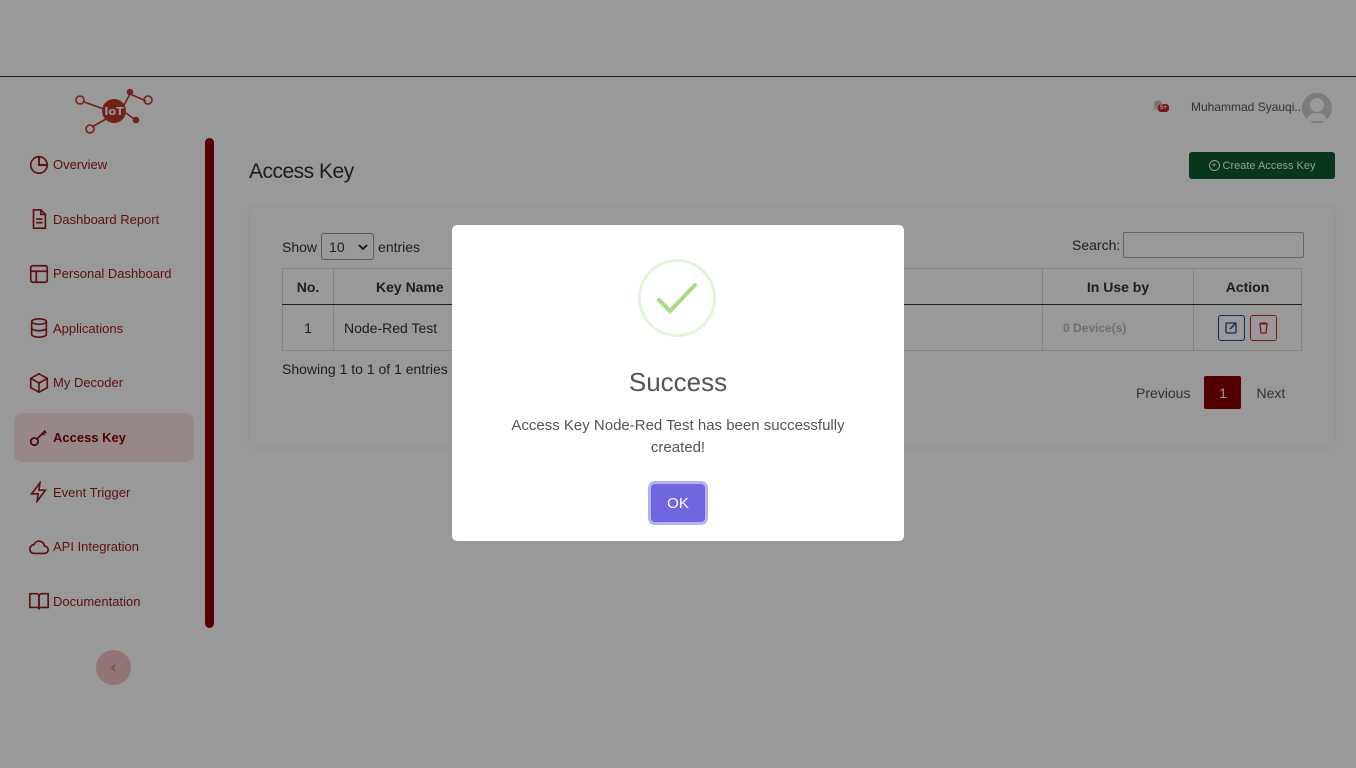  Describe the element at coordinates (677, 298) in the screenshot. I see `success-icon` at that location.